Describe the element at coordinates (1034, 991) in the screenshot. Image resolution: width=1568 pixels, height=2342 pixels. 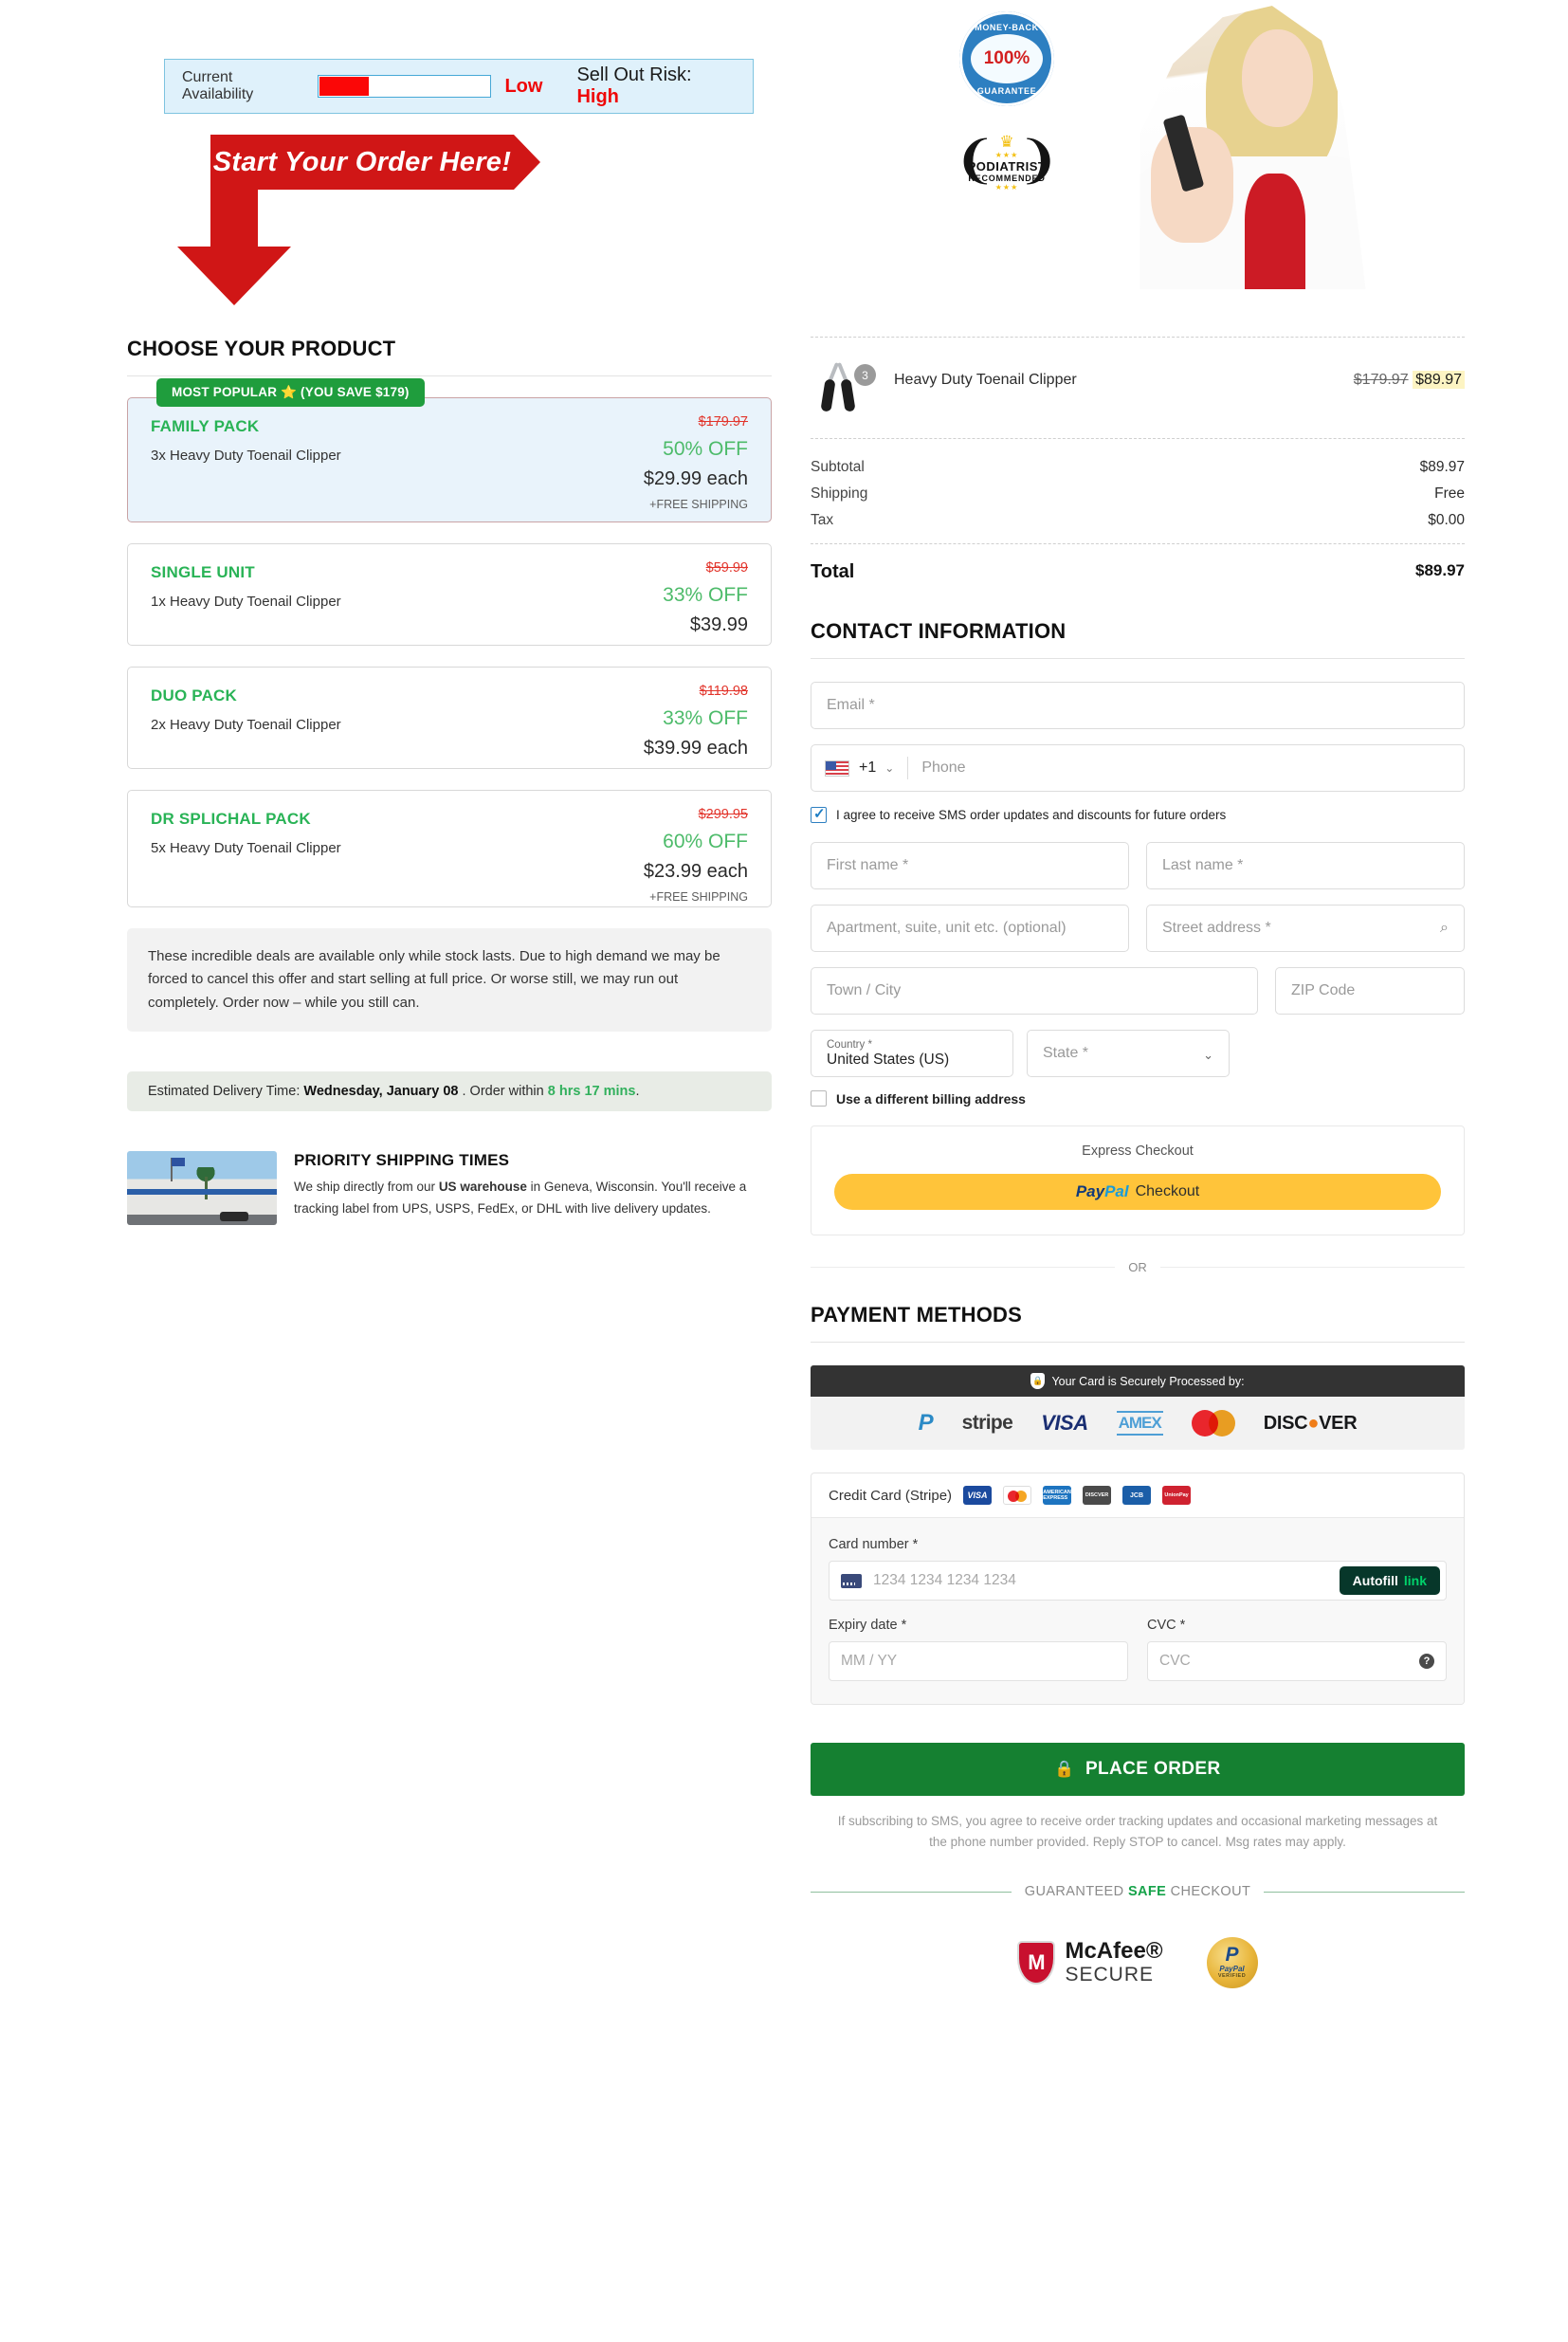
I see `city-field: Town / City` at that location.